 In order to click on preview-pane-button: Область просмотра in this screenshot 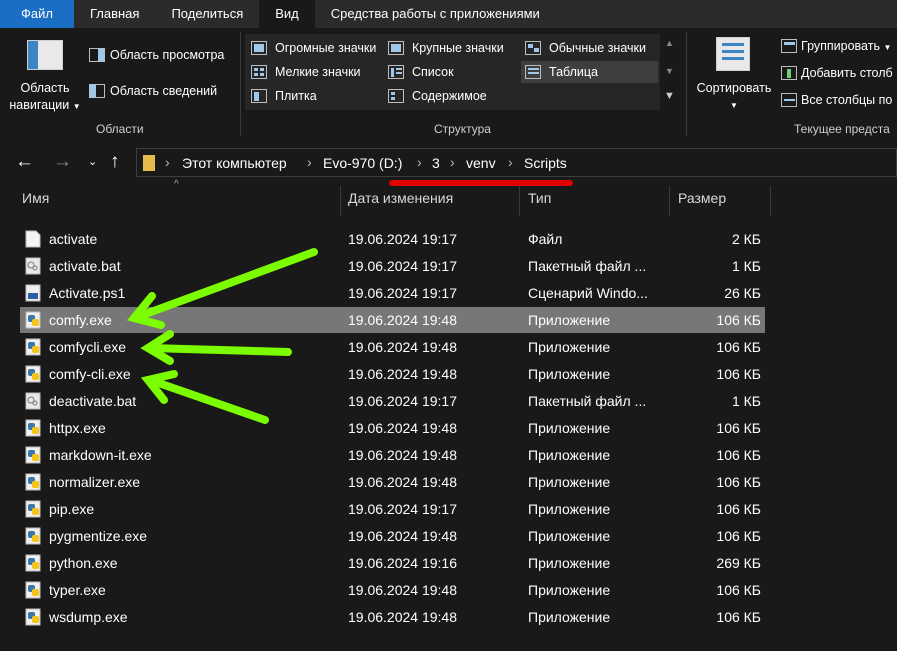, I will do `click(167, 55)`.